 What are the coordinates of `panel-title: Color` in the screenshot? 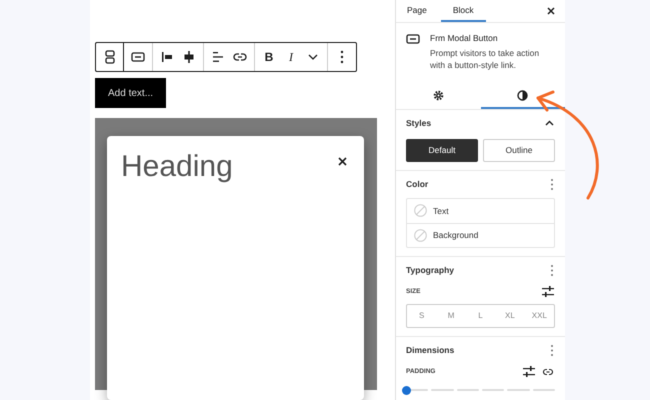 It's located at (417, 184).